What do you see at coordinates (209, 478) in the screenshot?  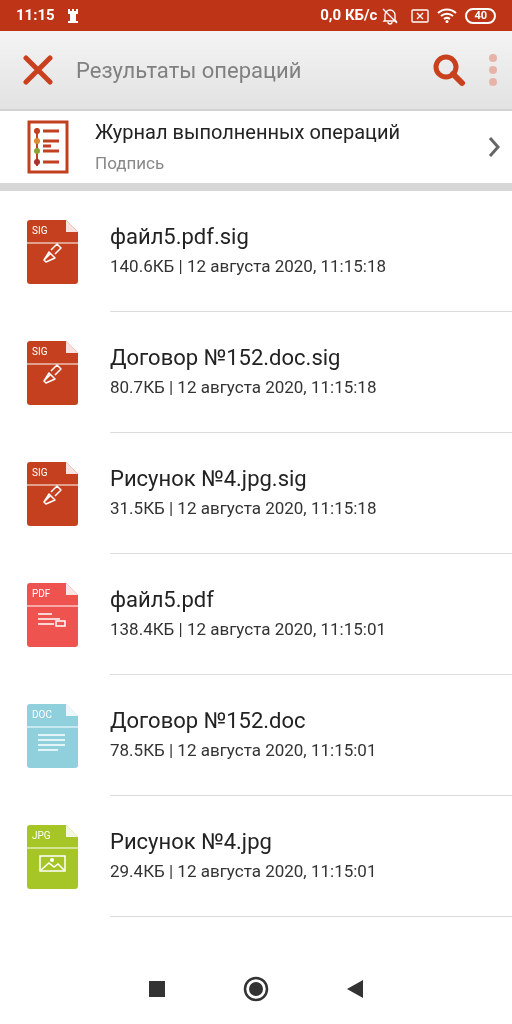 I see `file-name: Рисунок №4.jpg.sig` at bounding box center [209, 478].